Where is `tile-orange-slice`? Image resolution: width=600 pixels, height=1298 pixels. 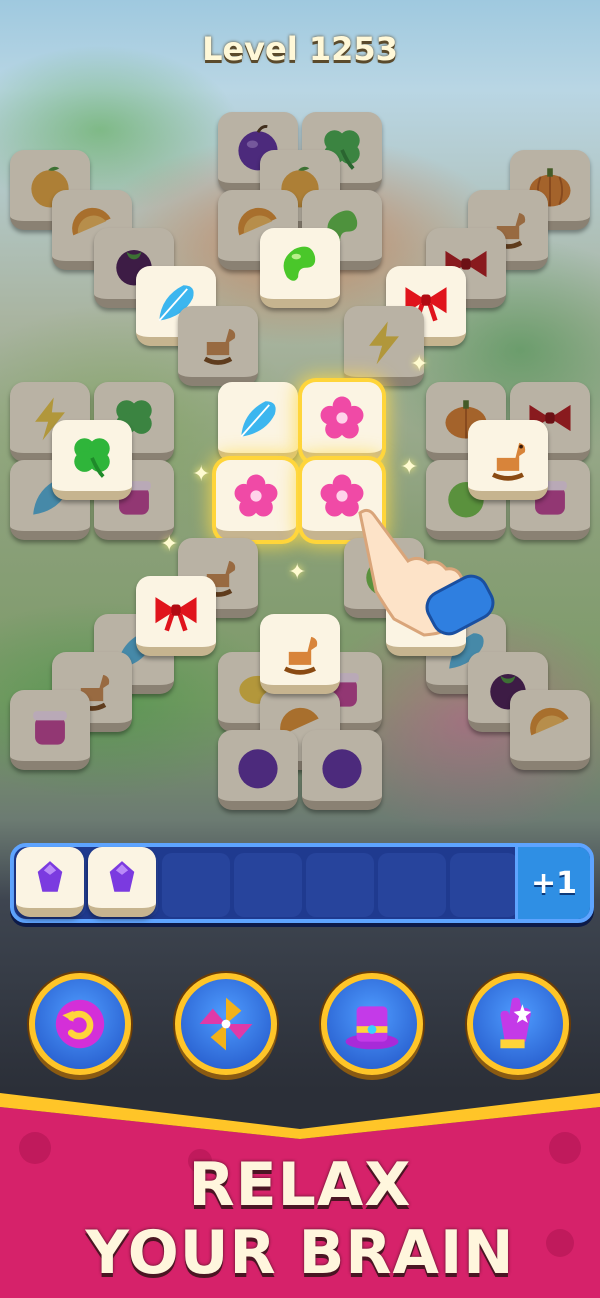
tile-orange-slice is located at coordinates (550, 730).